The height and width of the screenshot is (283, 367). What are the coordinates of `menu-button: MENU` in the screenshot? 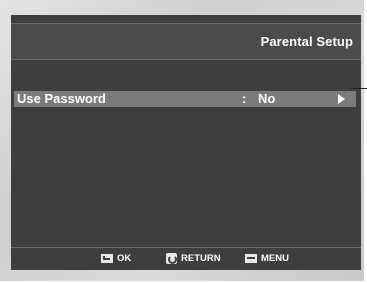 It's located at (267, 258).